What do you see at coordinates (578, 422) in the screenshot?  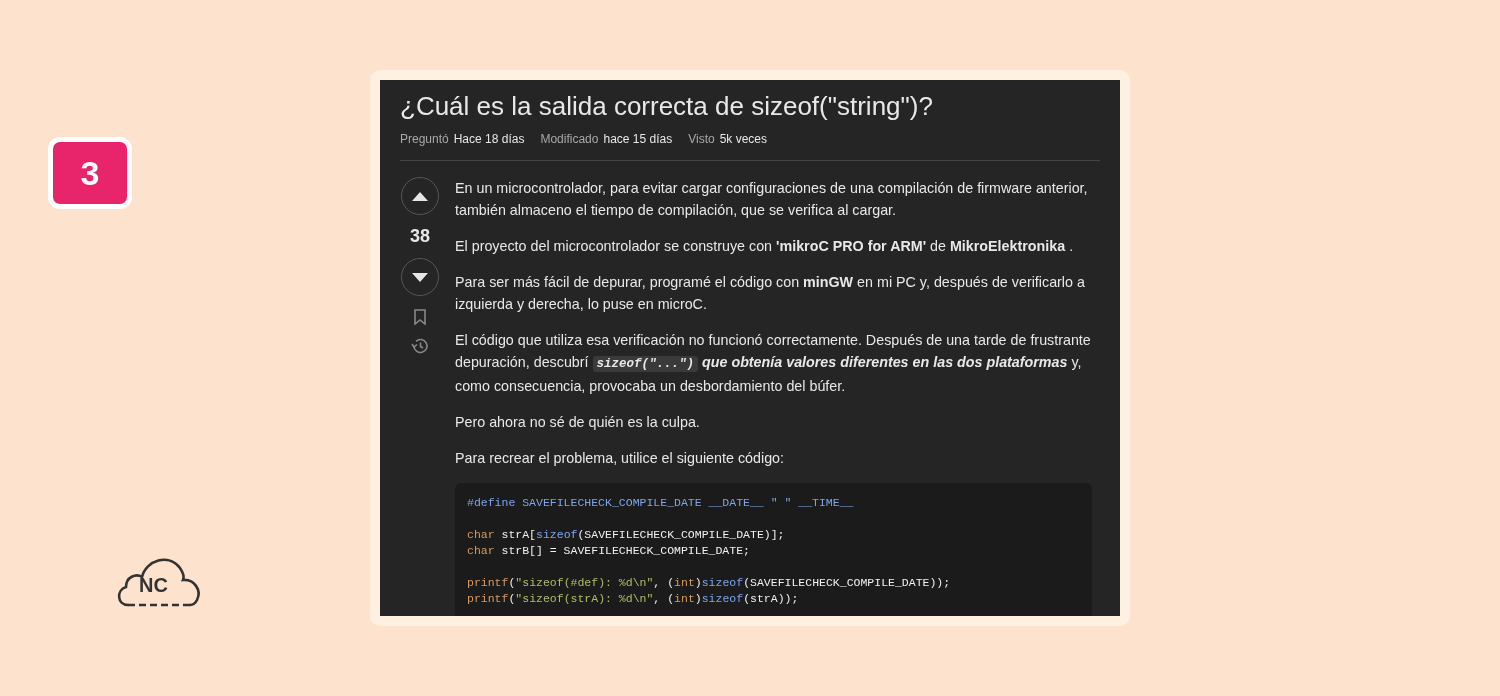 I see `paragraph: Pero ahora no sé de quién es la culpa.` at bounding box center [578, 422].